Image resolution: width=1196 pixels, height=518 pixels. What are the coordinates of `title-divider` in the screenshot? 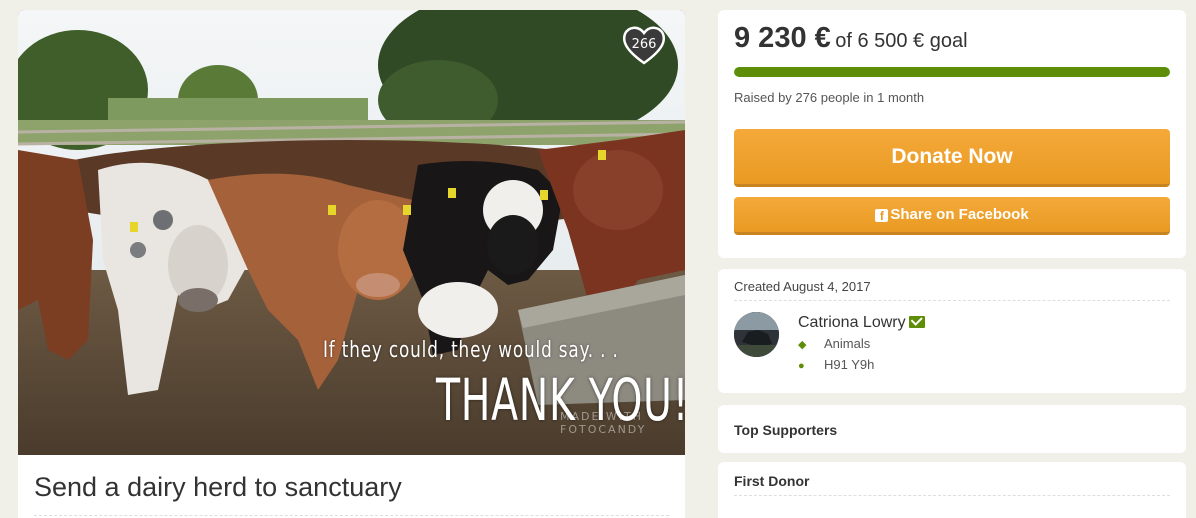 It's located at (351, 515).